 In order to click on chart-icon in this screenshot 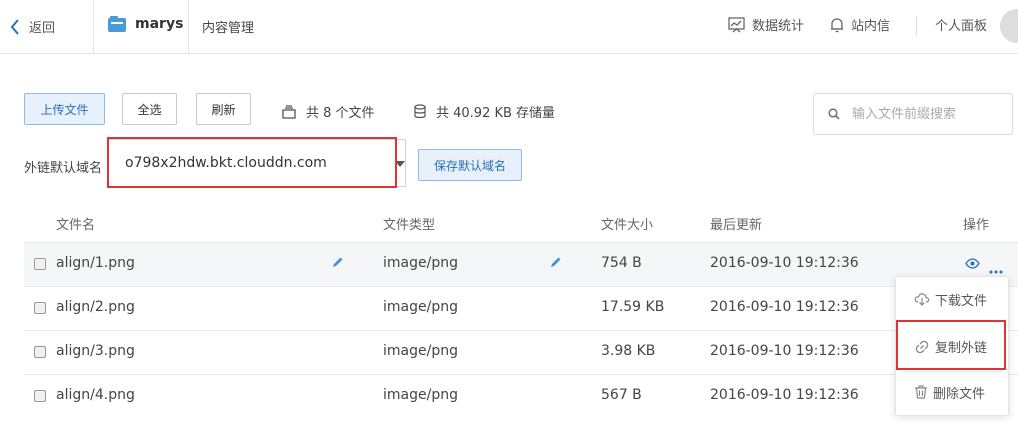, I will do `click(736, 24)`.